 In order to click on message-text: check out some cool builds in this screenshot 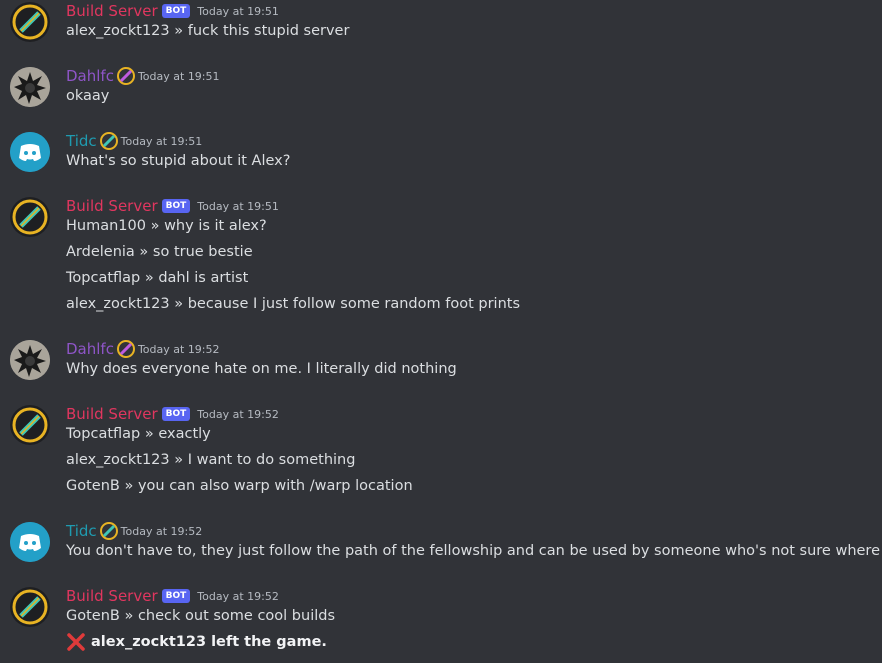, I will do `click(236, 616)`.